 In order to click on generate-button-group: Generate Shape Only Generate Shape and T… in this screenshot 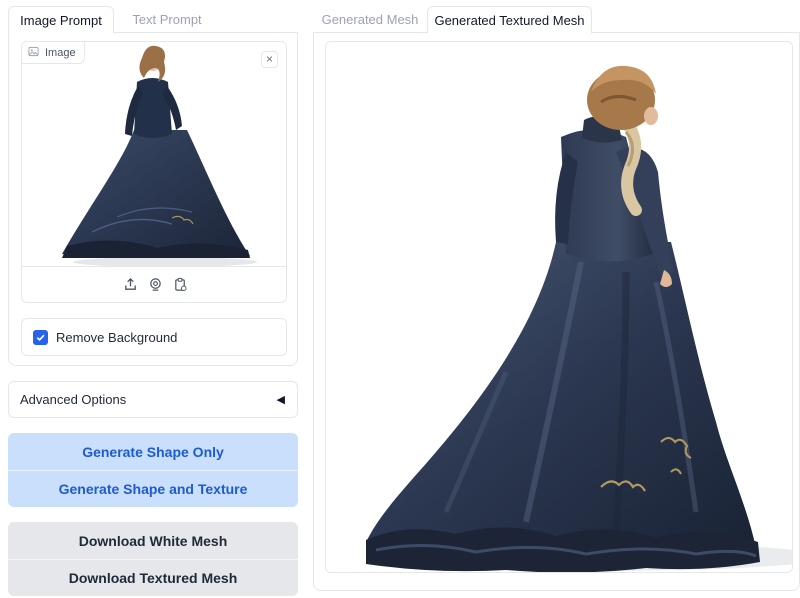, I will do `click(153, 470)`.